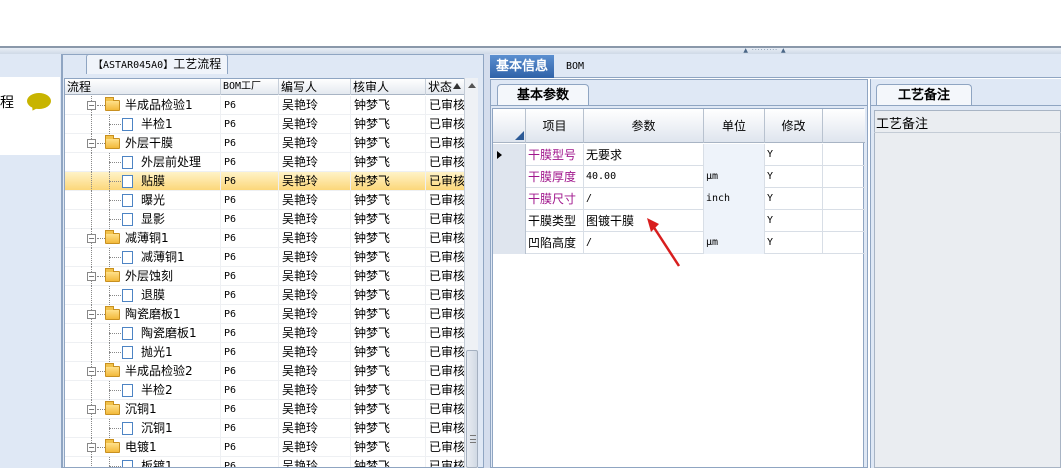 Image resolution: width=1061 pixels, height=468 pixels. What do you see at coordinates (143, 219) in the screenshot?
I see `tree-cell: 显影` at bounding box center [143, 219].